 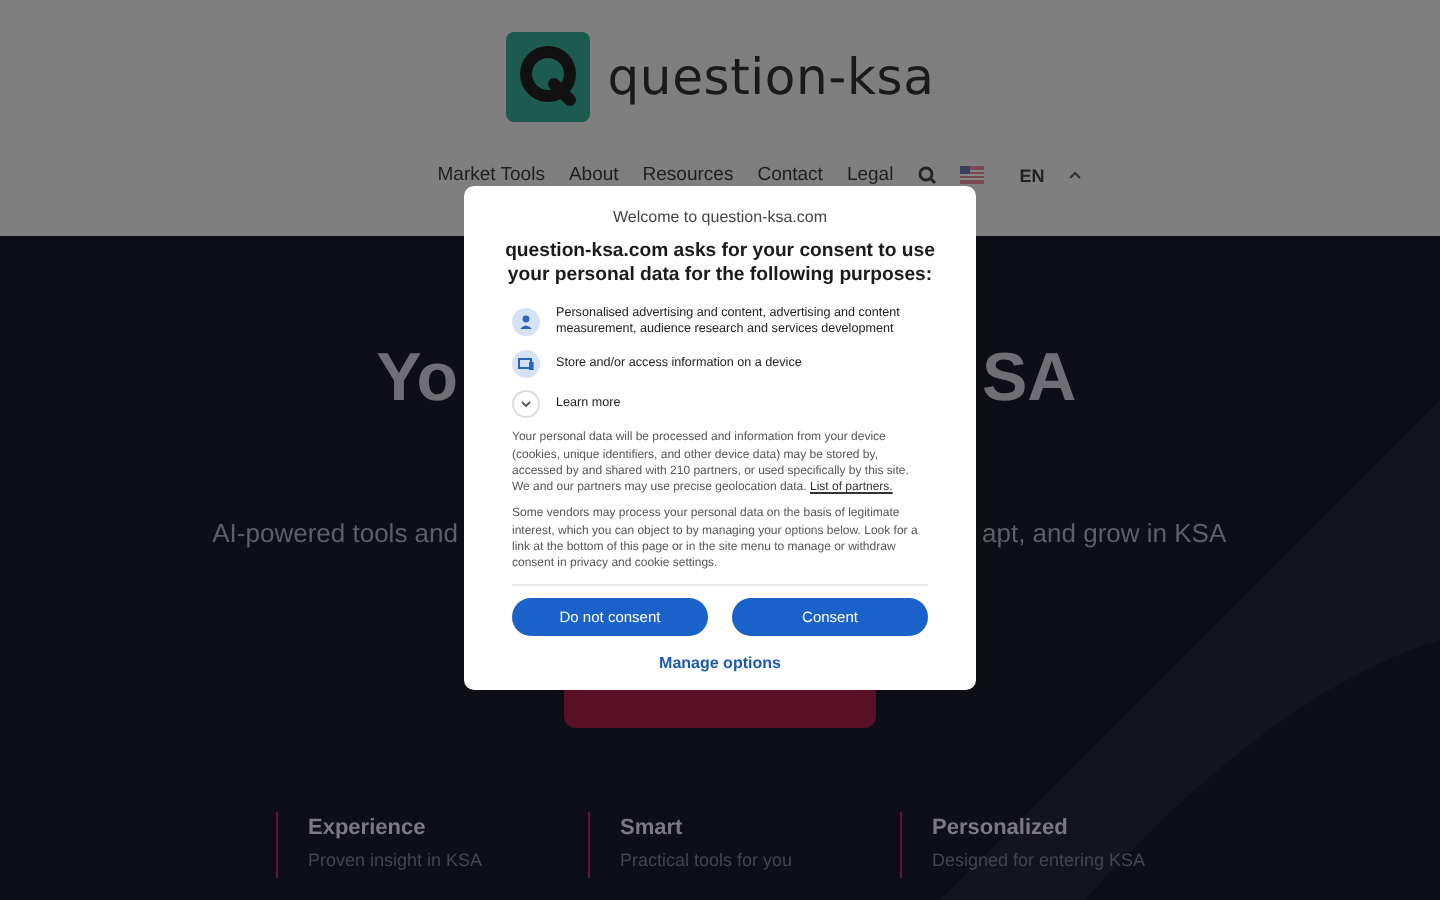 I want to click on feature-title: Personalized, so click(x=1001, y=828).